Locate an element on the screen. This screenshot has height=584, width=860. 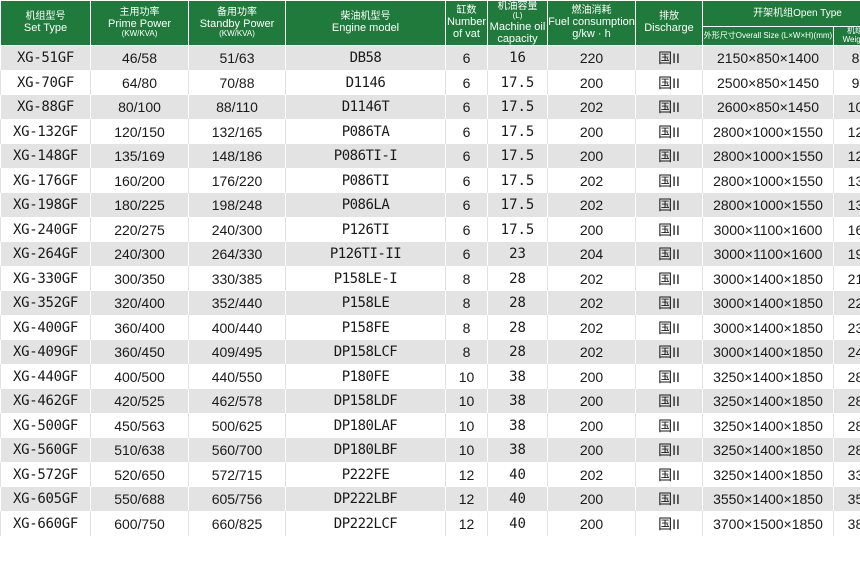
weight-cell: 1350 is located at coordinates (846, 180).